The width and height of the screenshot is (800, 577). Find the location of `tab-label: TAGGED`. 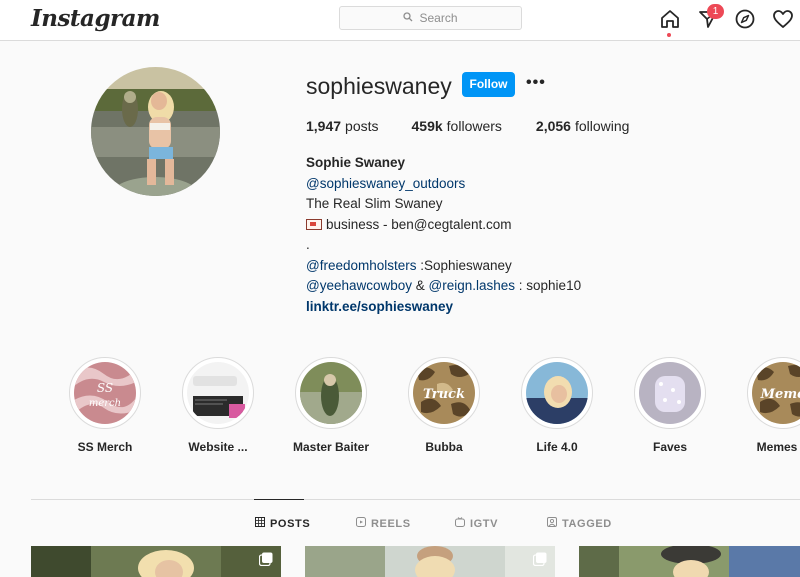

tab-label: TAGGED is located at coordinates (587, 523).